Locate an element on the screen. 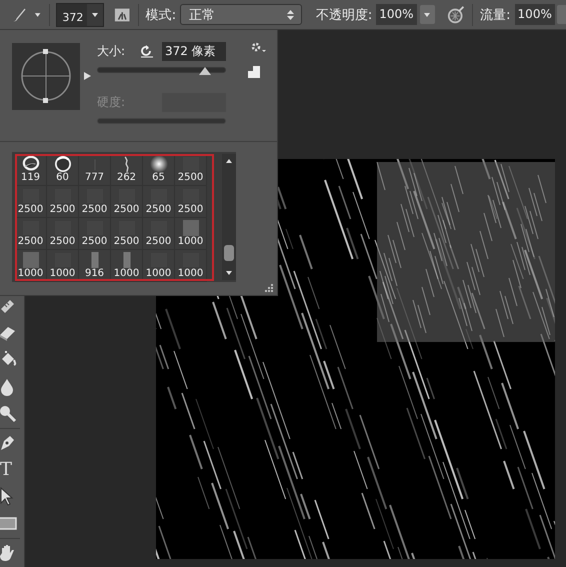  opacity-dropdown-button is located at coordinates (428, 14).